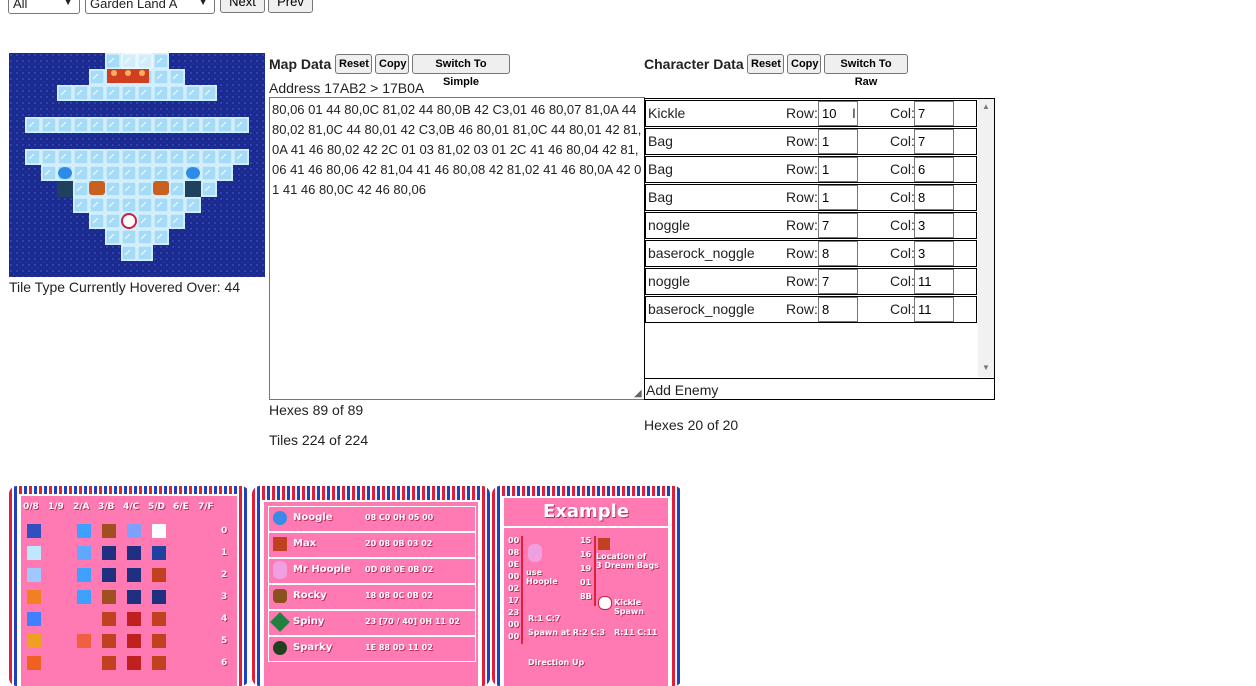  What do you see at coordinates (322, 569) in the screenshot?
I see `enemy-name: Mr Hoople` at bounding box center [322, 569].